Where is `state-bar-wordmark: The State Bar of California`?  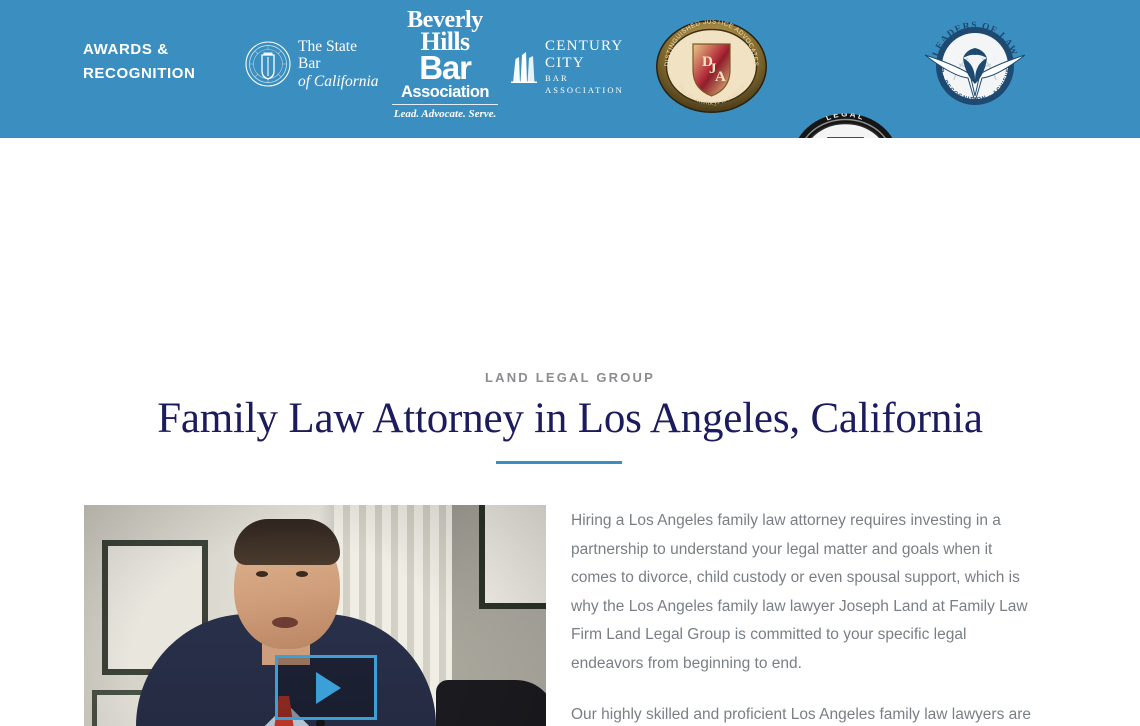 state-bar-wordmark: The State Bar of California is located at coordinates (339, 64).